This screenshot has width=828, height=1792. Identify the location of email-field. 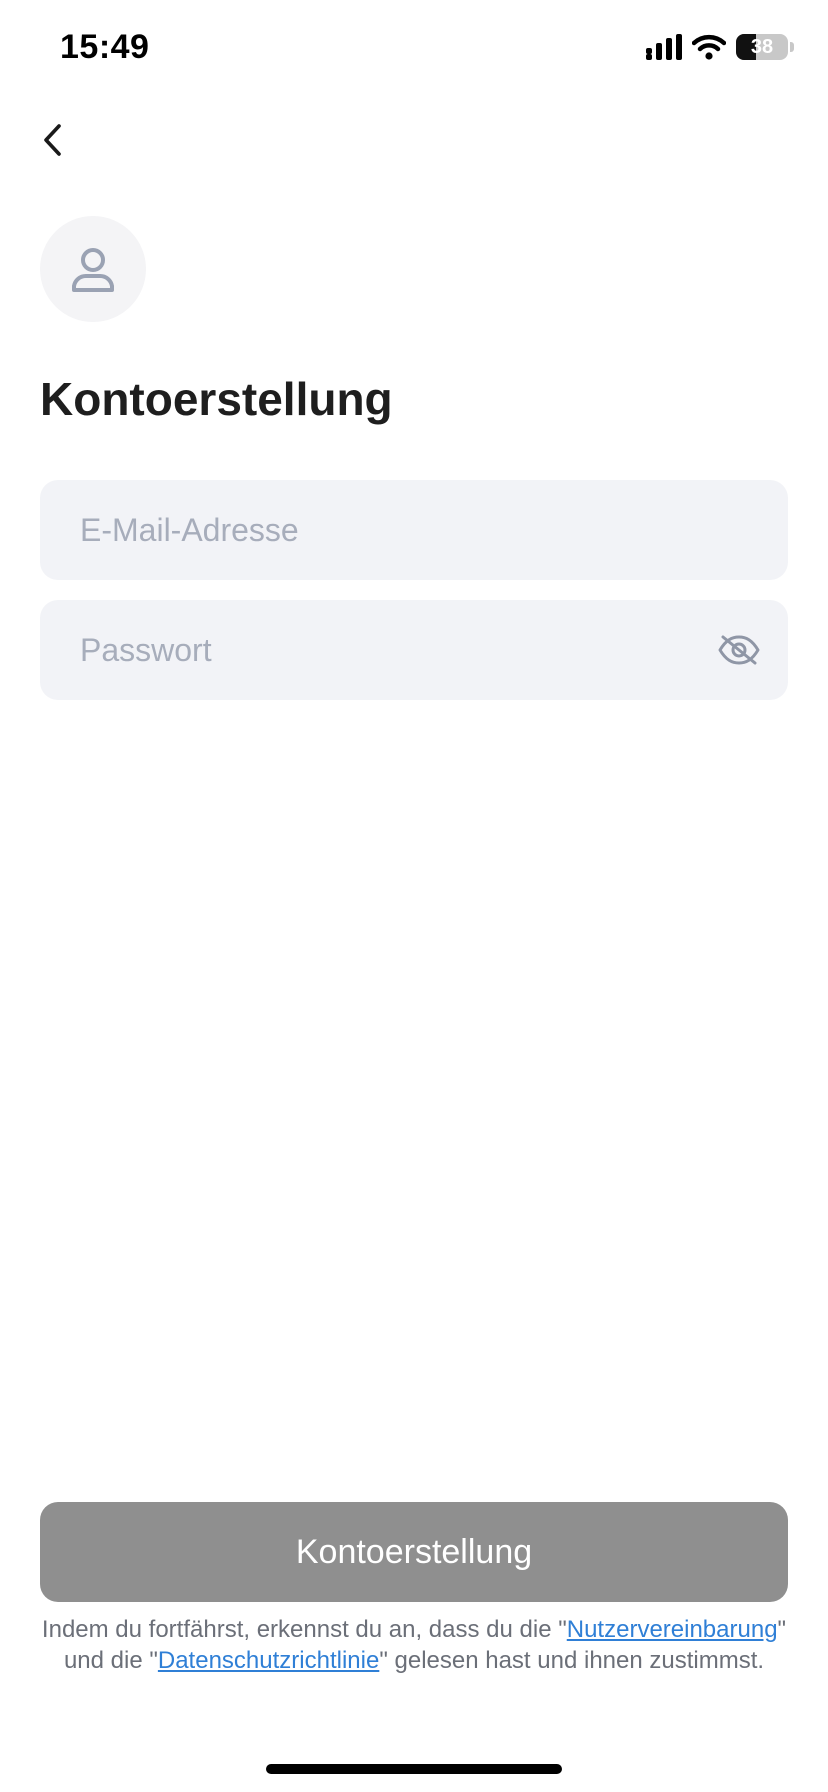
(414, 530).